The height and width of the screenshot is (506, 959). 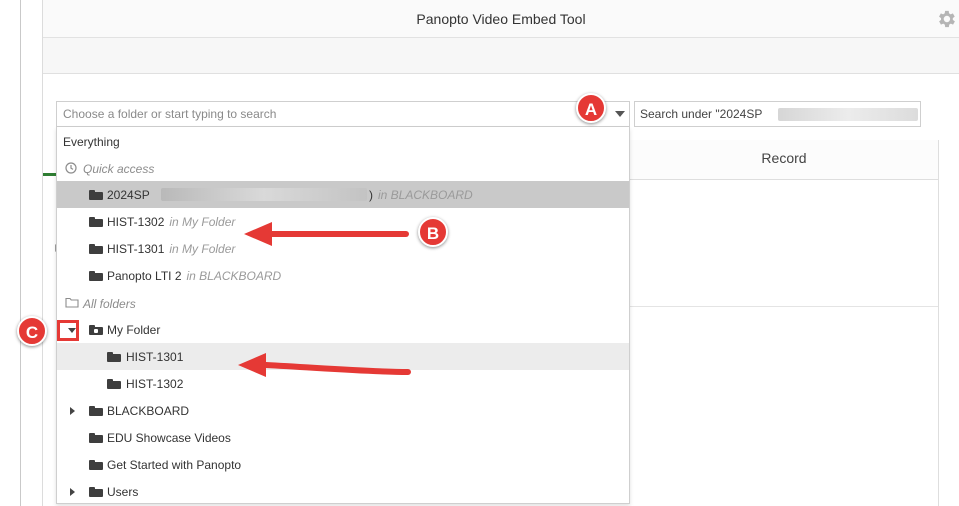 I want to click on tree-item-my-folder: My Folder, so click(x=343, y=329).